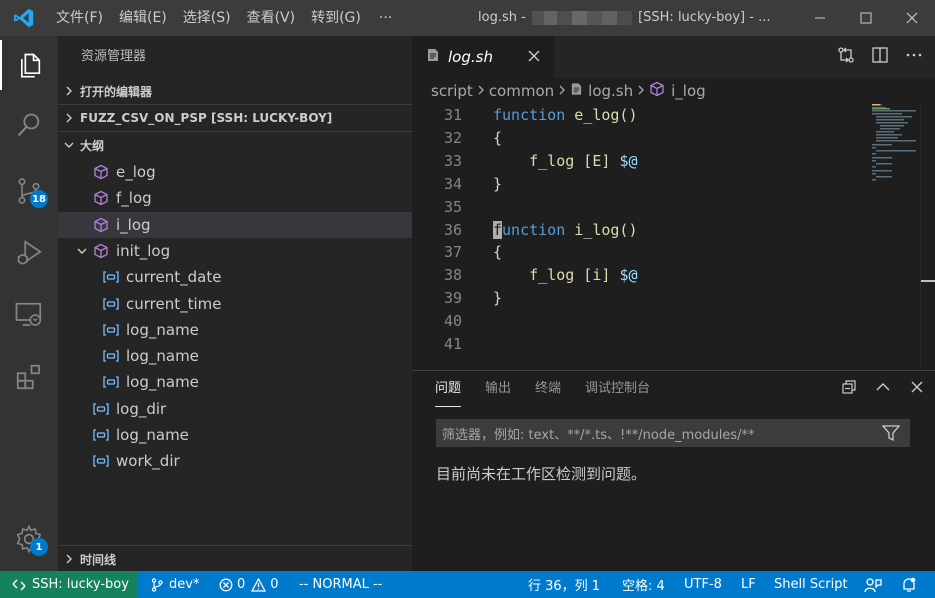  Describe the element at coordinates (79, 18) in the screenshot. I see `menu-file: 文件(F)` at that location.